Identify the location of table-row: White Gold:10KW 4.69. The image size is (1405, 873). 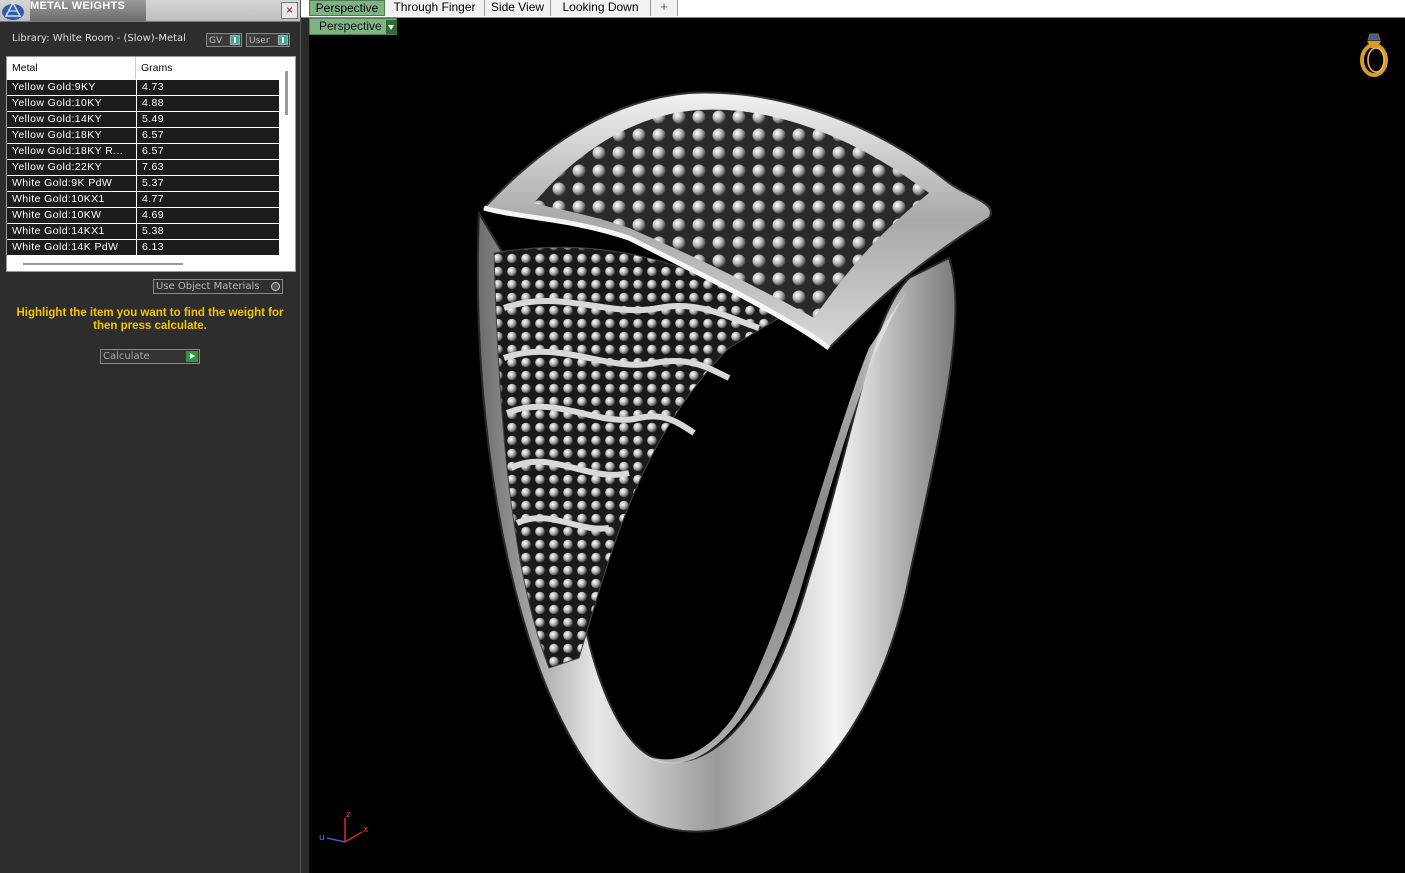
(143, 216).